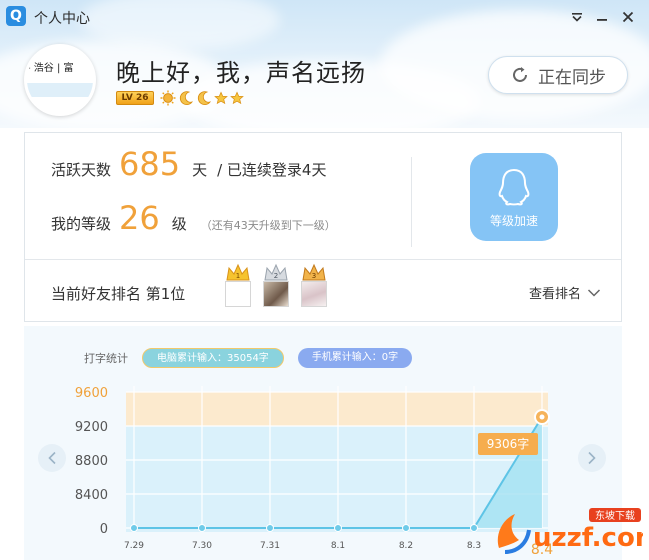 The height and width of the screenshot is (560, 649). I want to click on greeting-text: 晚上好，我，声名远扬, so click(241, 73).